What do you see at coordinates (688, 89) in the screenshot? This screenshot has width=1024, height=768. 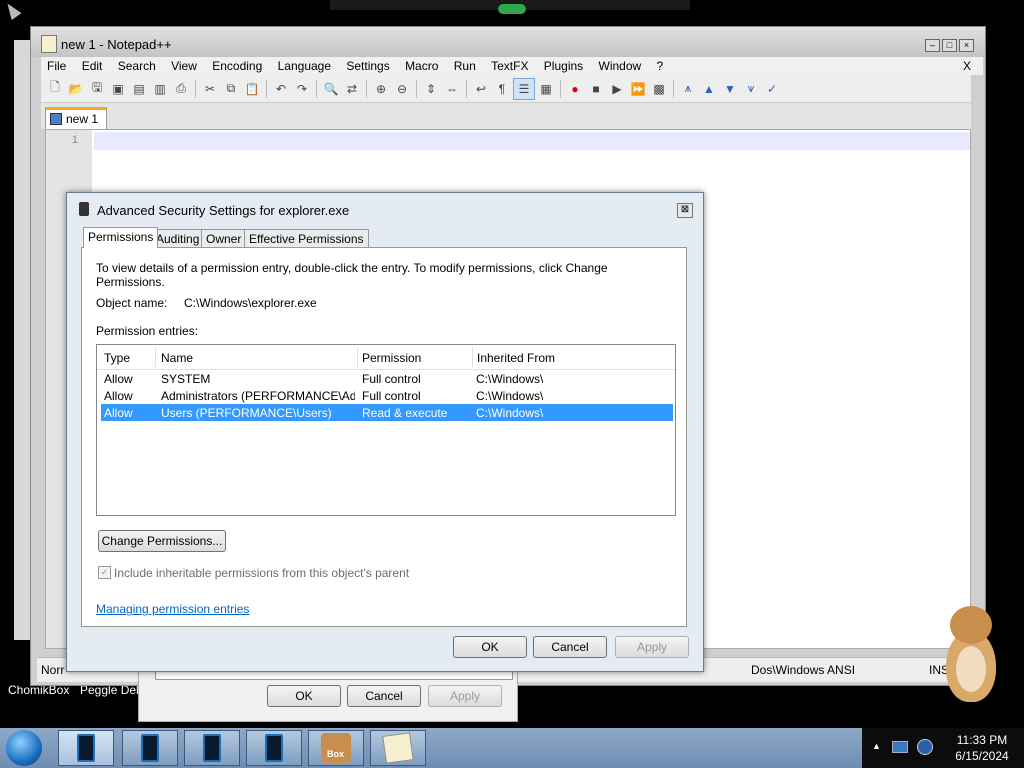 I see `collapse-icon: ⩚` at bounding box center [688, 89].